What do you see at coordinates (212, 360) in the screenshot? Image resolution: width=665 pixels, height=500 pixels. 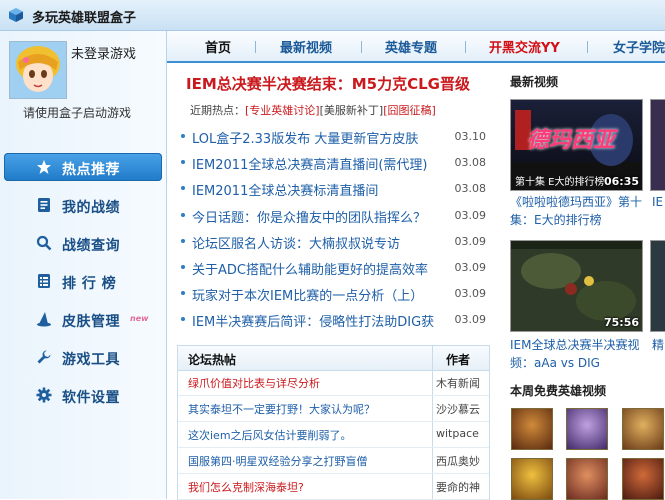 I see `column-header-title: 论坛热帖` at bounding box center [212, 360].